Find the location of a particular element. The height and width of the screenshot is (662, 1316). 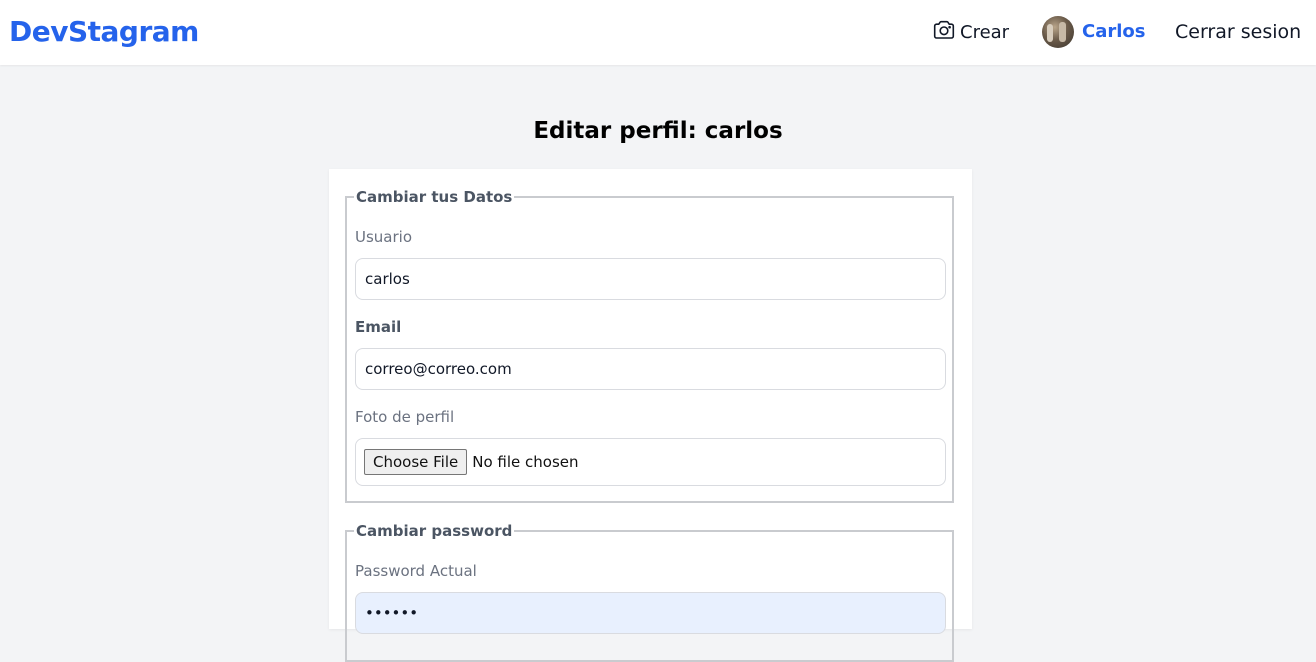

user-name: Carlos is located at coordinates (1114, 31).